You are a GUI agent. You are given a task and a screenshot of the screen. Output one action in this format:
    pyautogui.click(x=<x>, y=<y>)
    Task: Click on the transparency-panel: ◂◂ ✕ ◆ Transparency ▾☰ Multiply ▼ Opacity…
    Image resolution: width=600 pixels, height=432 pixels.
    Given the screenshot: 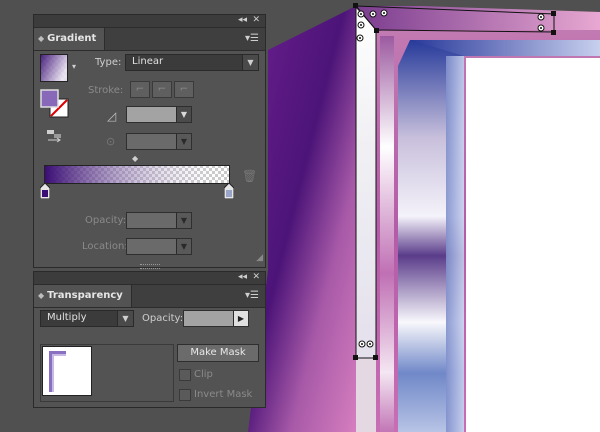 What is the action you would take?
    pyautogui.click(x=149, y=339)
    